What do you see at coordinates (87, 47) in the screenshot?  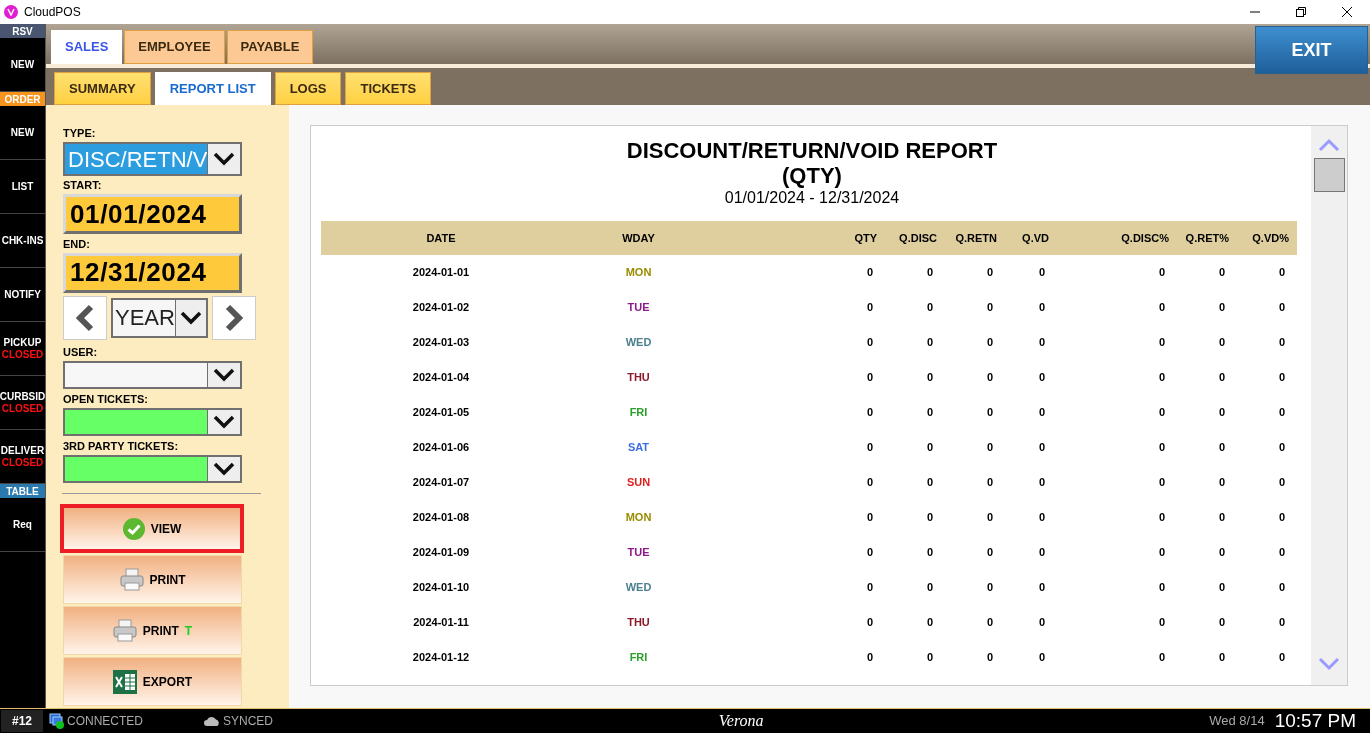 I see `tab: SALES` at bounding box center [87, 47].